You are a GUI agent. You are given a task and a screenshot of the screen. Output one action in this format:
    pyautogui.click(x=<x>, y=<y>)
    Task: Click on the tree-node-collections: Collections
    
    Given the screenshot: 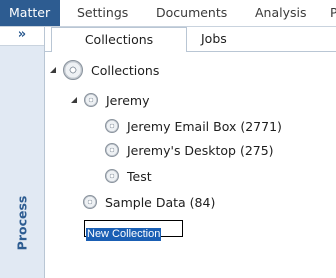 What is the action you would take?
    pyautogui.click(x=104, y=70)
    